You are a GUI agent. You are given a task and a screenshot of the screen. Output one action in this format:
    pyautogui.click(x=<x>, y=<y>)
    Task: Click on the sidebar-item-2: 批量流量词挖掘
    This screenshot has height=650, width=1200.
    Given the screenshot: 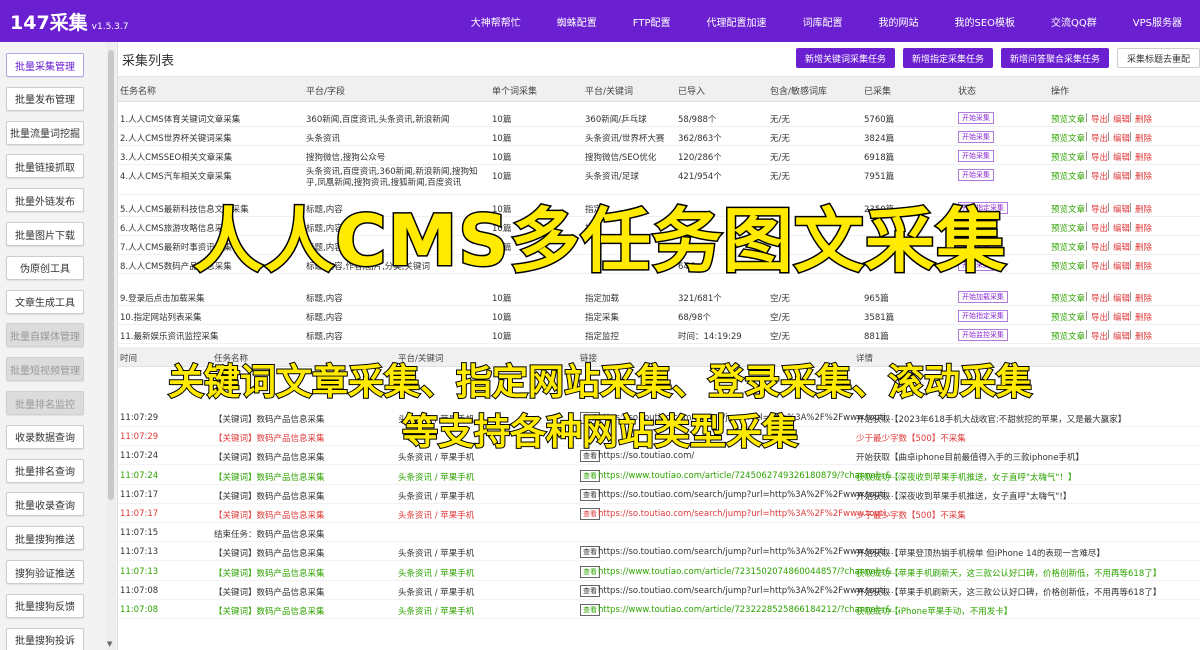 What is the action you would take?
    pyautogui.click(x=45, y=132)
    